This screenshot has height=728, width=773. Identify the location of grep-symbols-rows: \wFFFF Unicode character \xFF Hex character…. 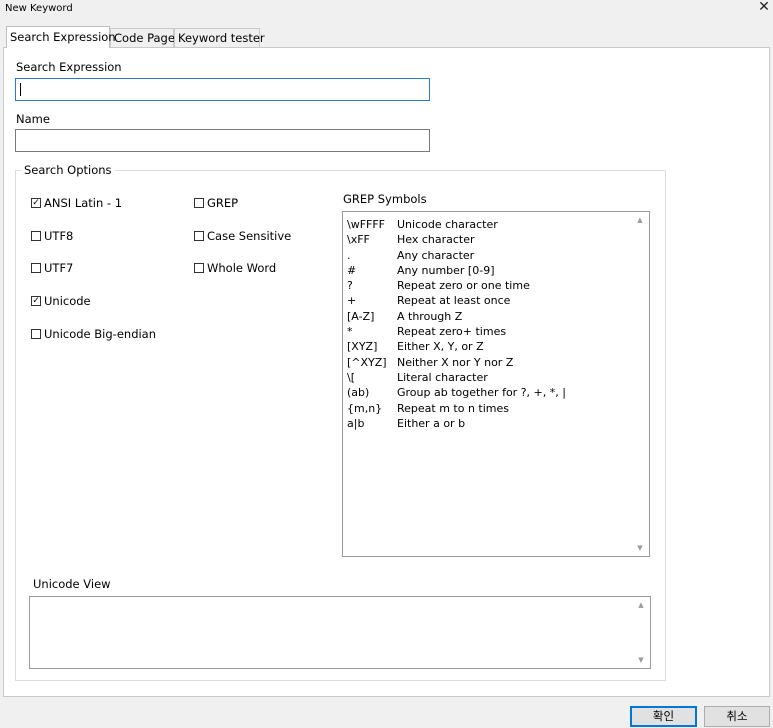
(487, 324).